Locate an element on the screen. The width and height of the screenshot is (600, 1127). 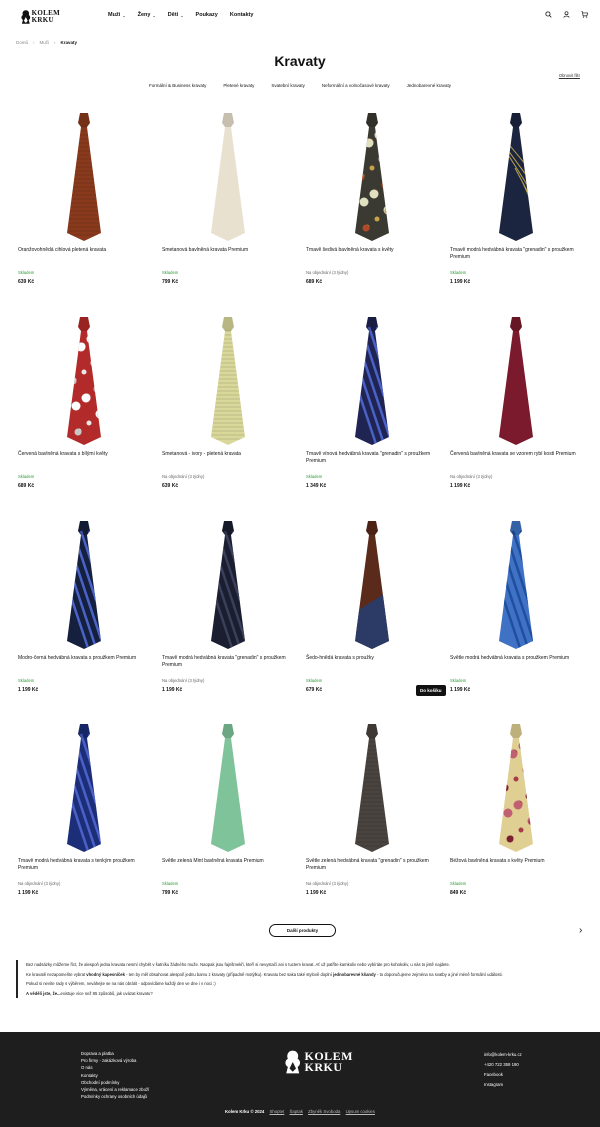
next-page-arrow-icon: › is located at coordinates (580, 931).